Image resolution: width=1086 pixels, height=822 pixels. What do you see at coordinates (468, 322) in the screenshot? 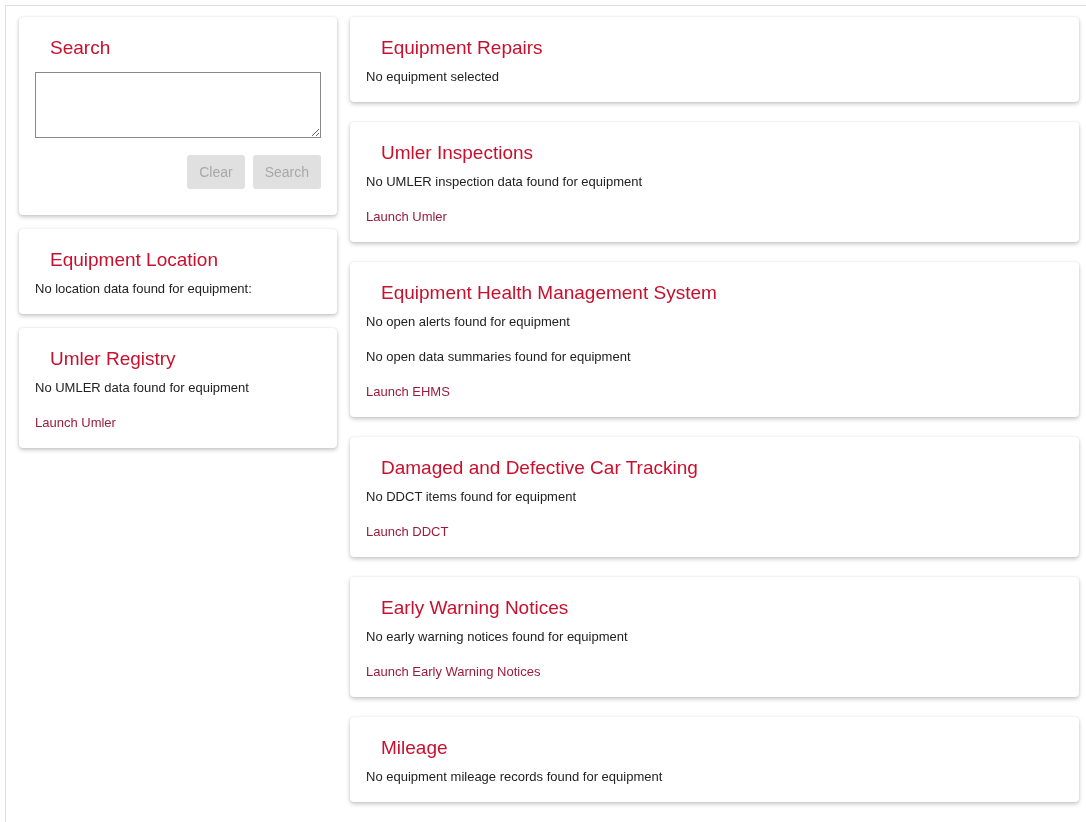
I see `status-text: No open alerts found for equipment` at bounding box center [468, 322].